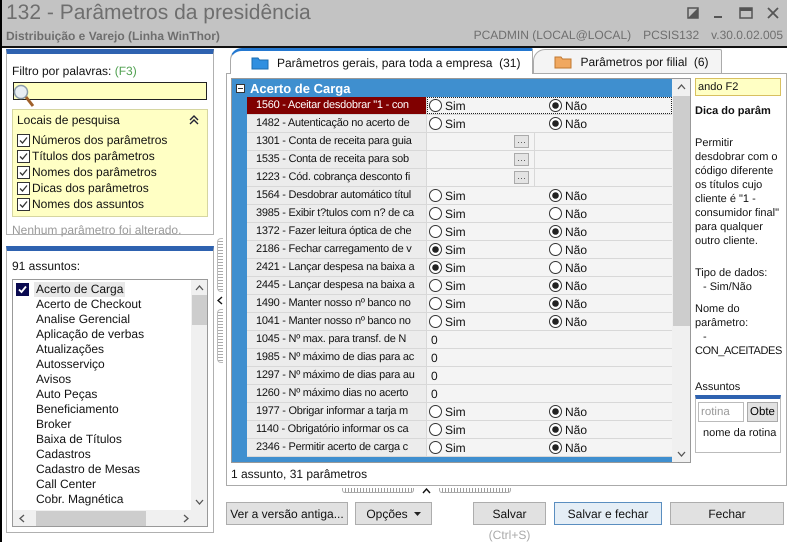 This screenshot has width=787, height=542. I want to click on action-button: Opções, so click(393, 513).